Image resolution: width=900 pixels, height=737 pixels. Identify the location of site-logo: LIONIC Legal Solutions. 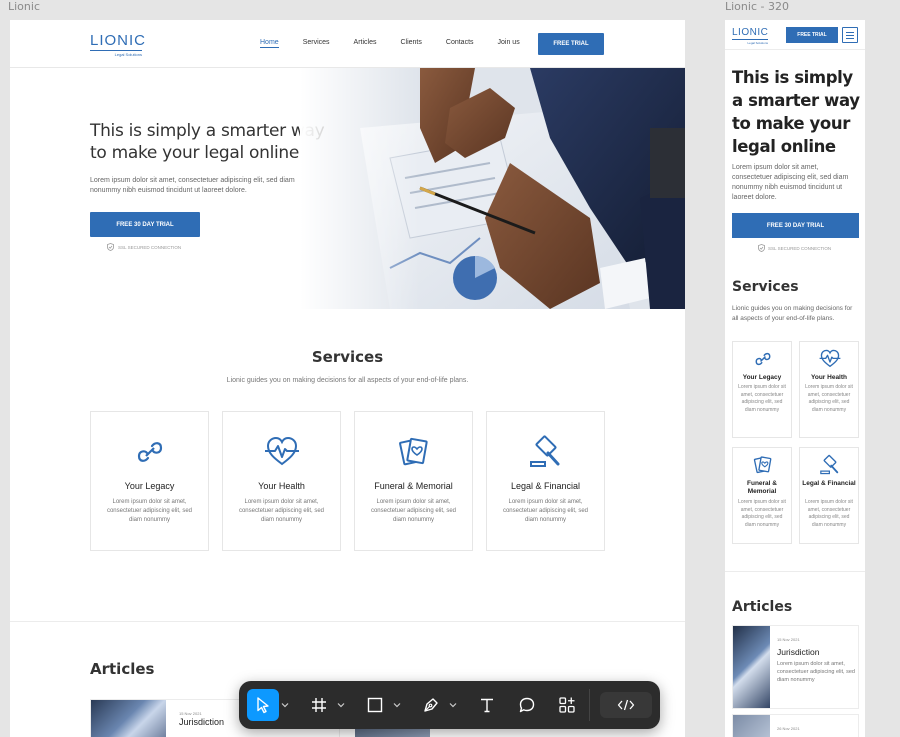
(118, 45).